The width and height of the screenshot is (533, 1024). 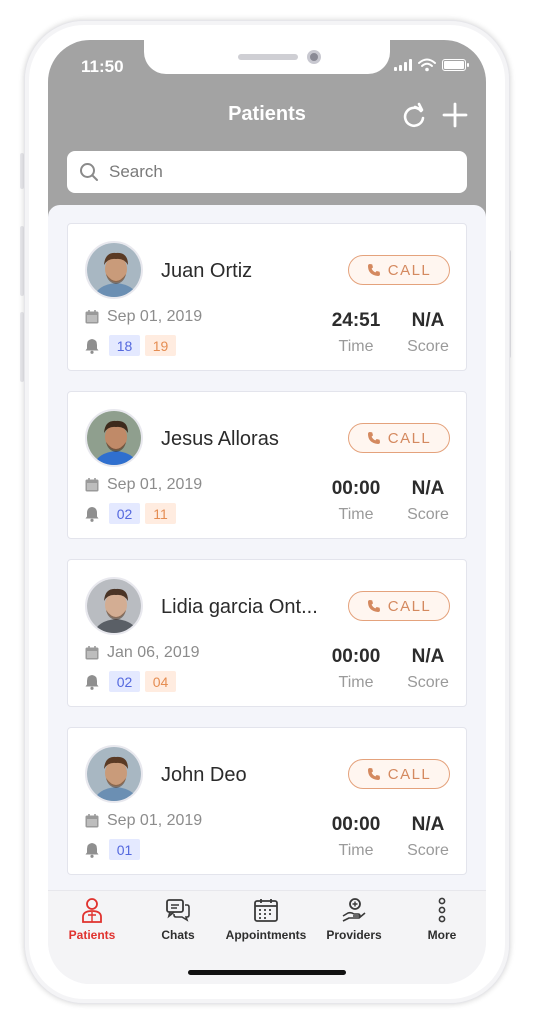 I want to click on tab-providers: Providers, so click(x=354, y=919).